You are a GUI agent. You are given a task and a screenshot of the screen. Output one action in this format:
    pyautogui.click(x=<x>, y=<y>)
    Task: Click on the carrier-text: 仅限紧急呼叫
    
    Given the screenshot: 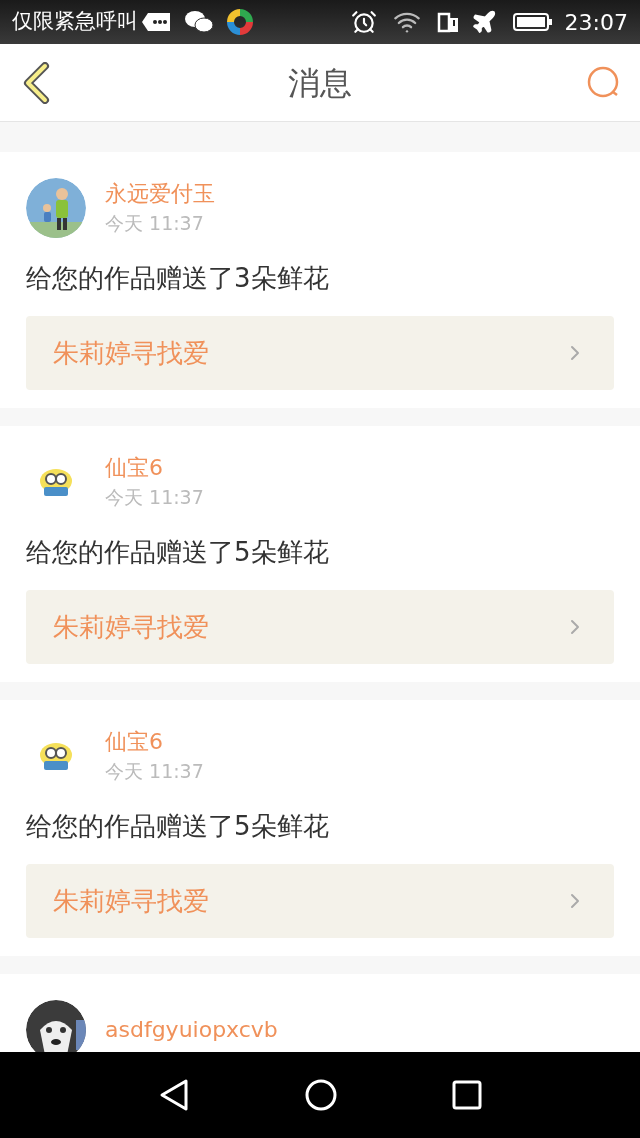 What is the action you would take?
    pyautogui.click(x=75, y=22)
    